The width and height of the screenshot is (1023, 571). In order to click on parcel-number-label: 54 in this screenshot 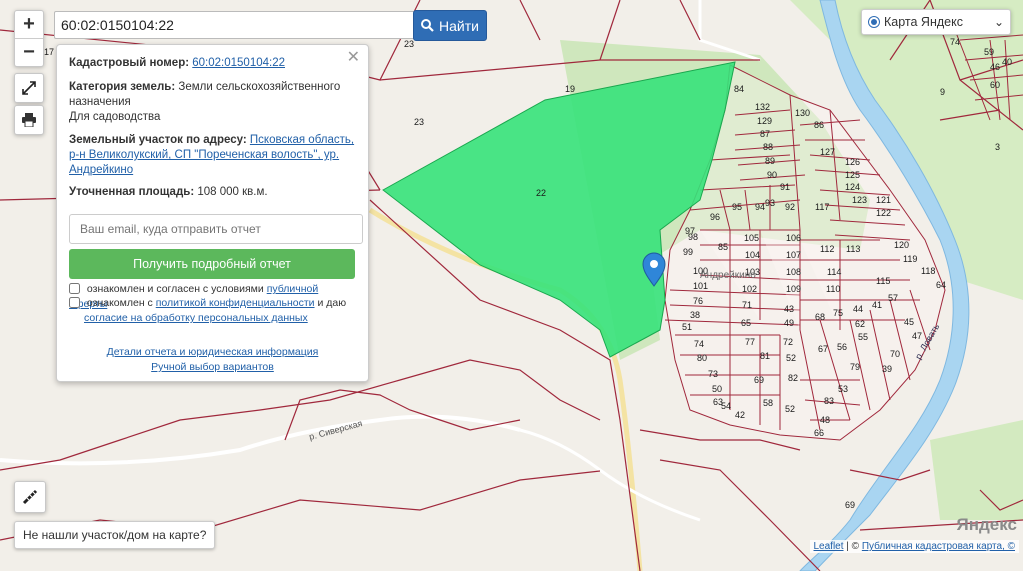, I will do `click(726, 406)`.